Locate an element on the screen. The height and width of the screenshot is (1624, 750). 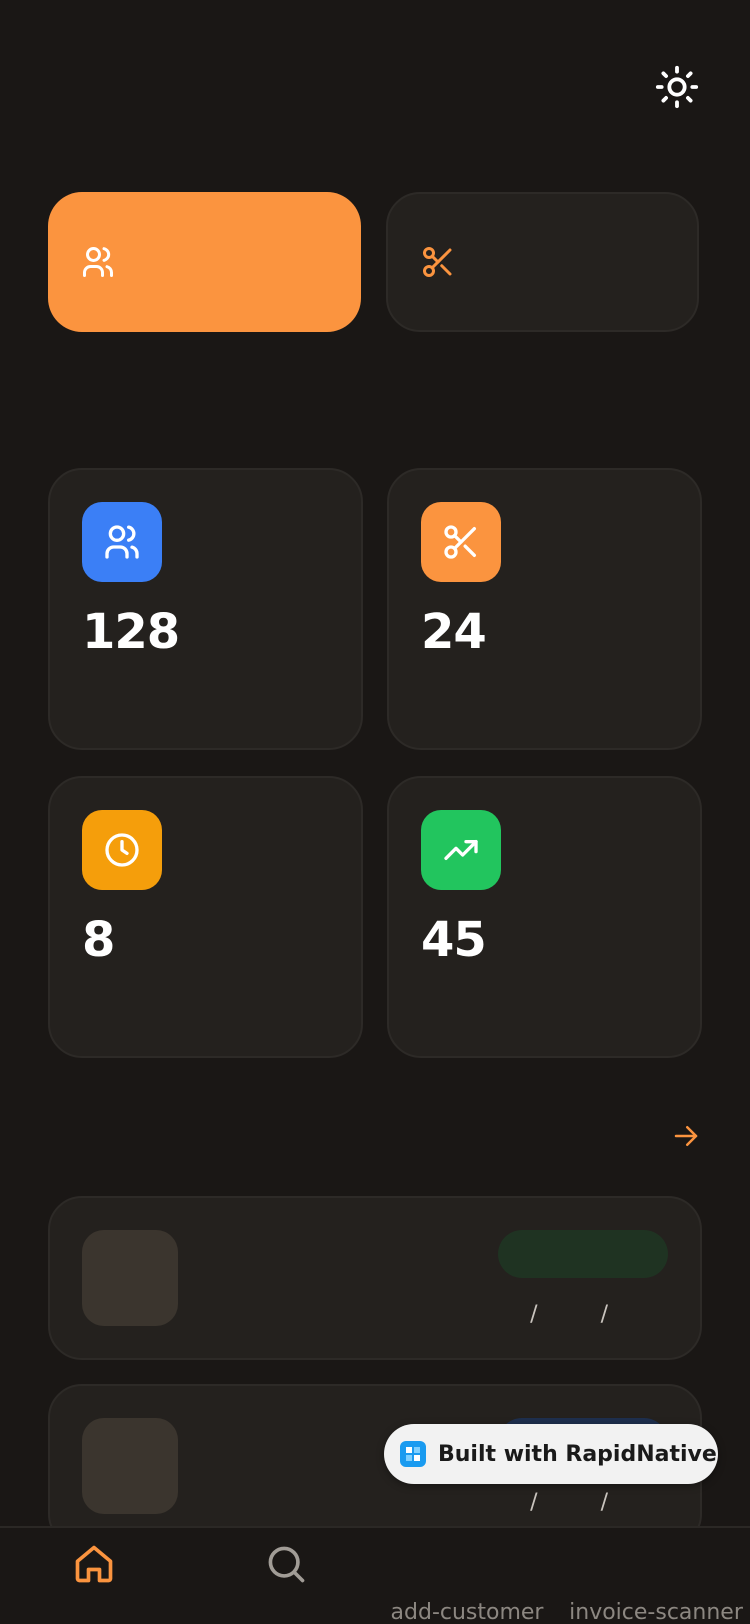
nav-add-customer-label: add-customer is located at coordinates (467, 1612).